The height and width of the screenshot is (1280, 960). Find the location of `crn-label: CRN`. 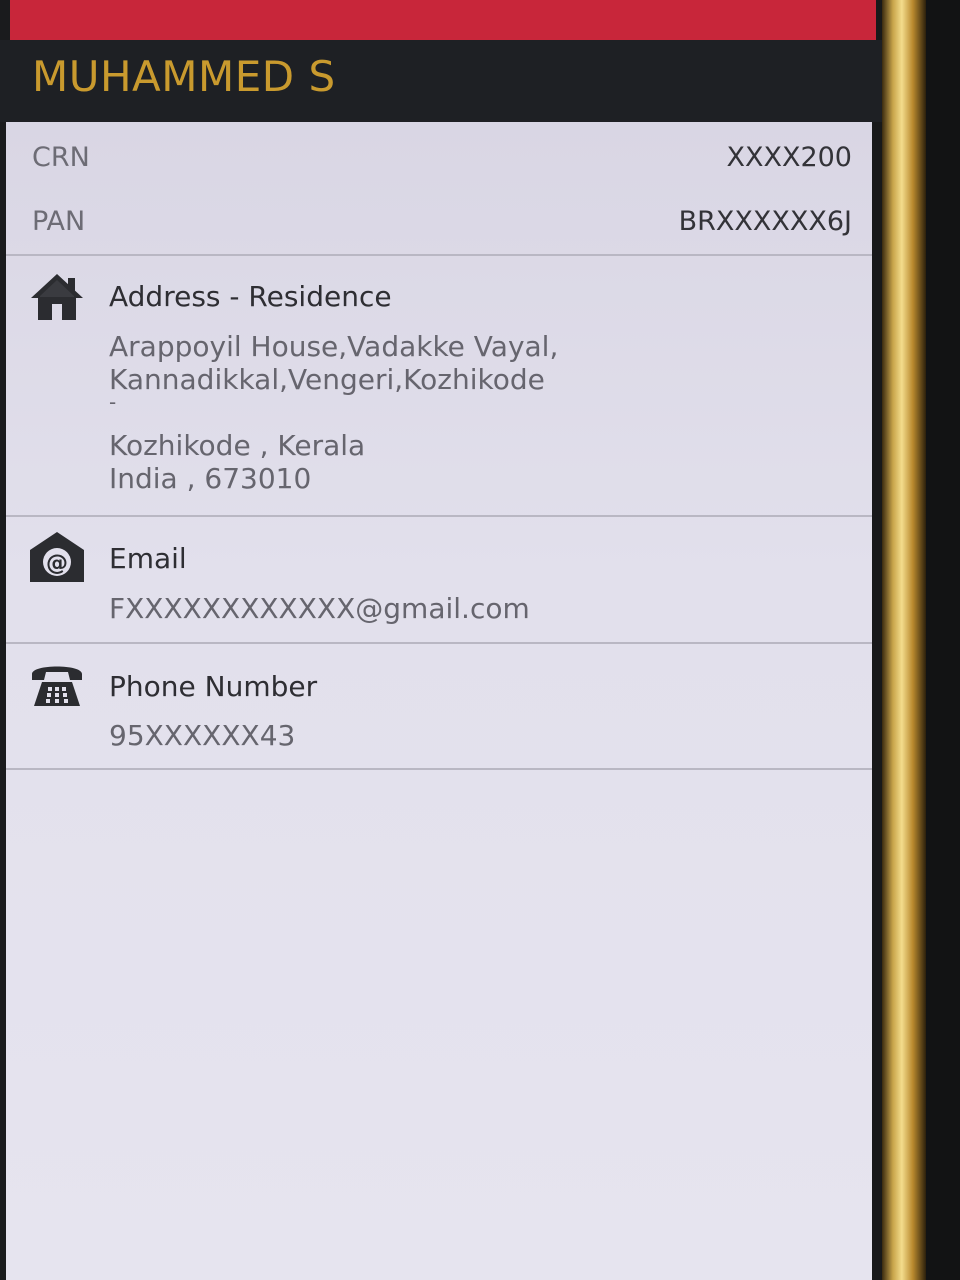

crn-label: CRN is located at coordinates (61, 157).